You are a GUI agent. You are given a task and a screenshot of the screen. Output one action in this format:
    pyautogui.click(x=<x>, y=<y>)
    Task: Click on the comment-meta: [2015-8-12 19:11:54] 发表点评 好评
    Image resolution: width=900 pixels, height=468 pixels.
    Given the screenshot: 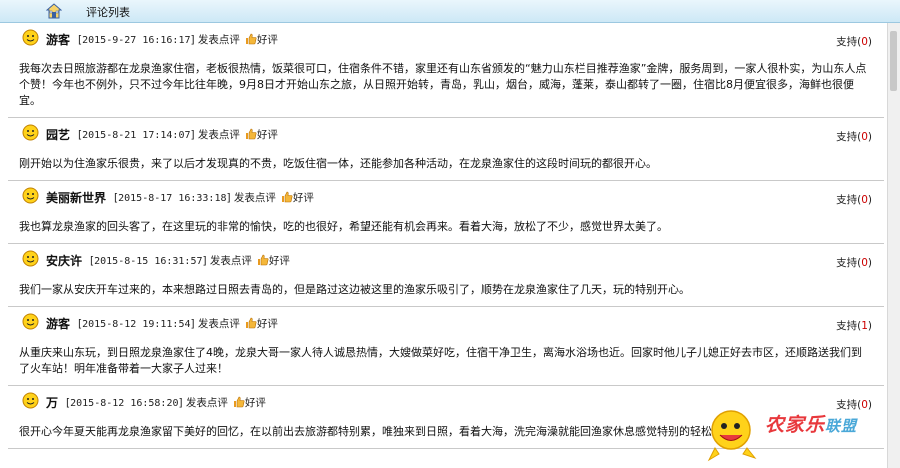 What is the action you would take?
    pyautogui.click(x=178, y=323)
    